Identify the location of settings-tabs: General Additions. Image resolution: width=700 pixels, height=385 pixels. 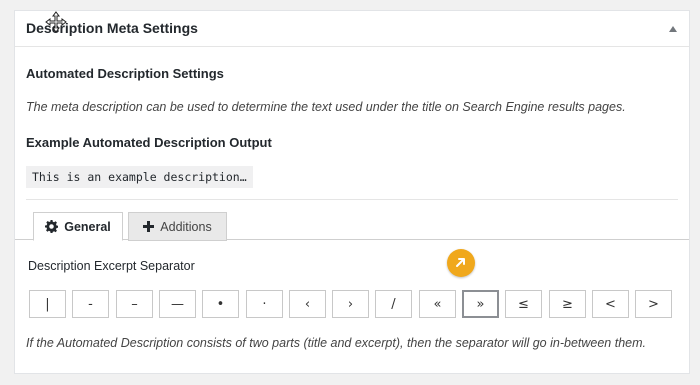
(352, 225).